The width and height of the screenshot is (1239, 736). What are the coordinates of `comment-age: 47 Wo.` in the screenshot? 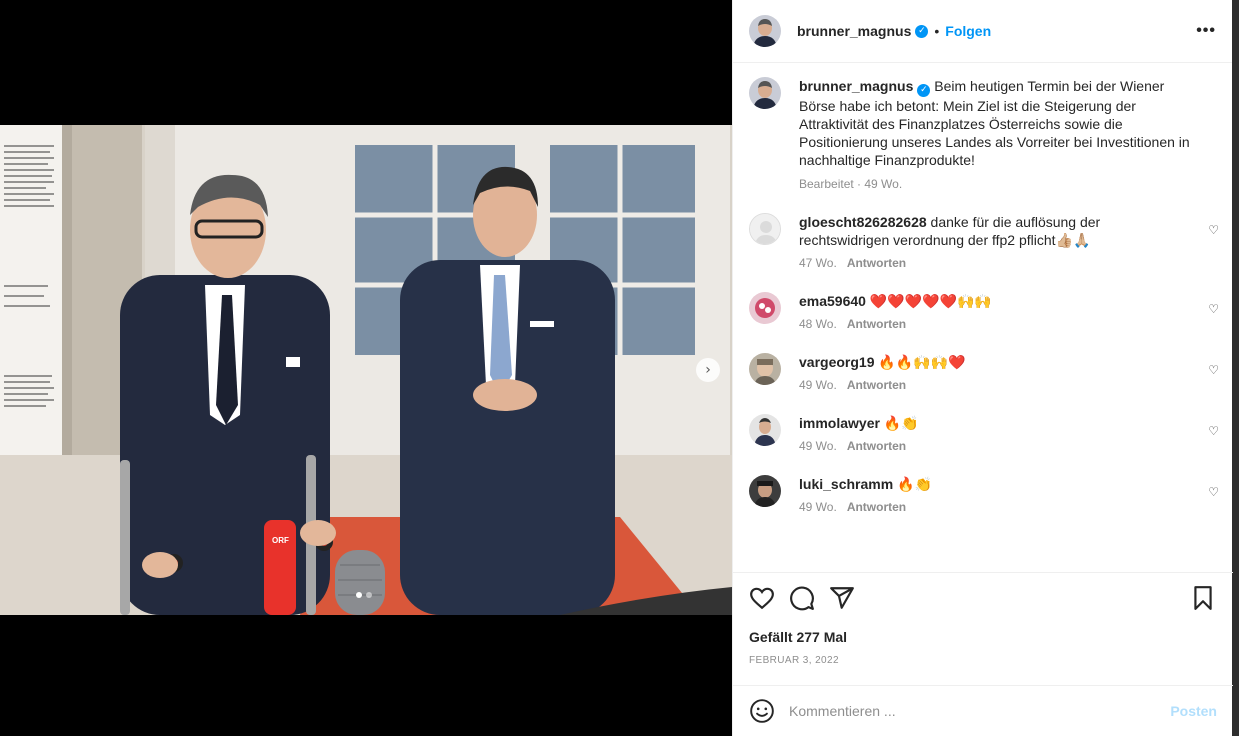 It's located at (818, 263).